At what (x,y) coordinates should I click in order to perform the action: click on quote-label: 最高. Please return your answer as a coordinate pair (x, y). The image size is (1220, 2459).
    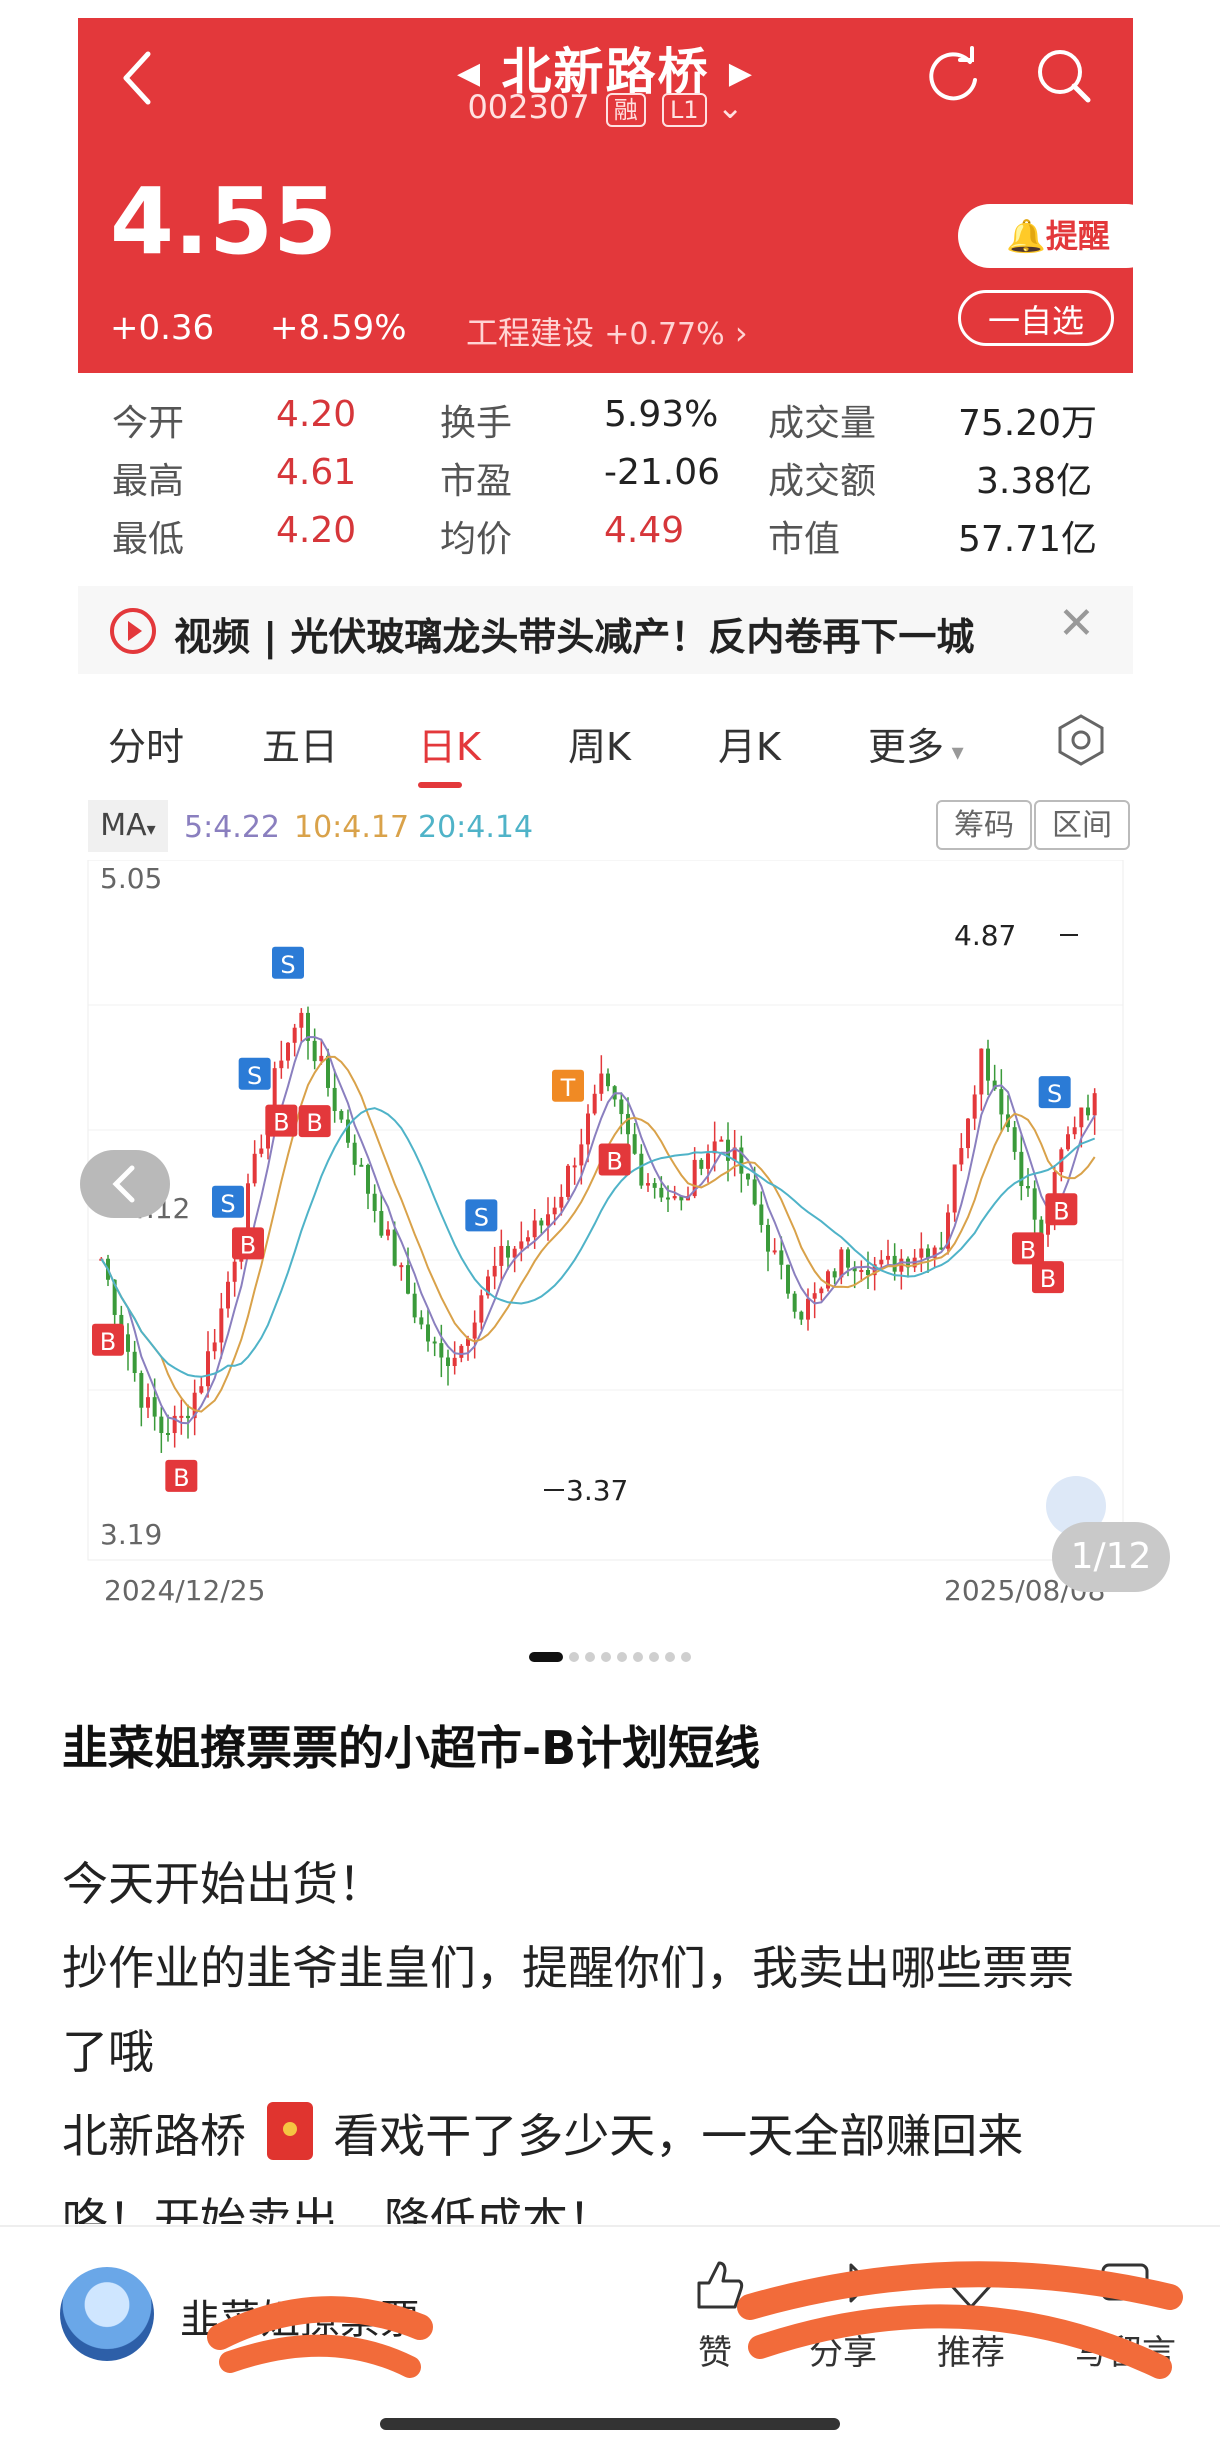
    Looking at the image, I should click on (148, 481).